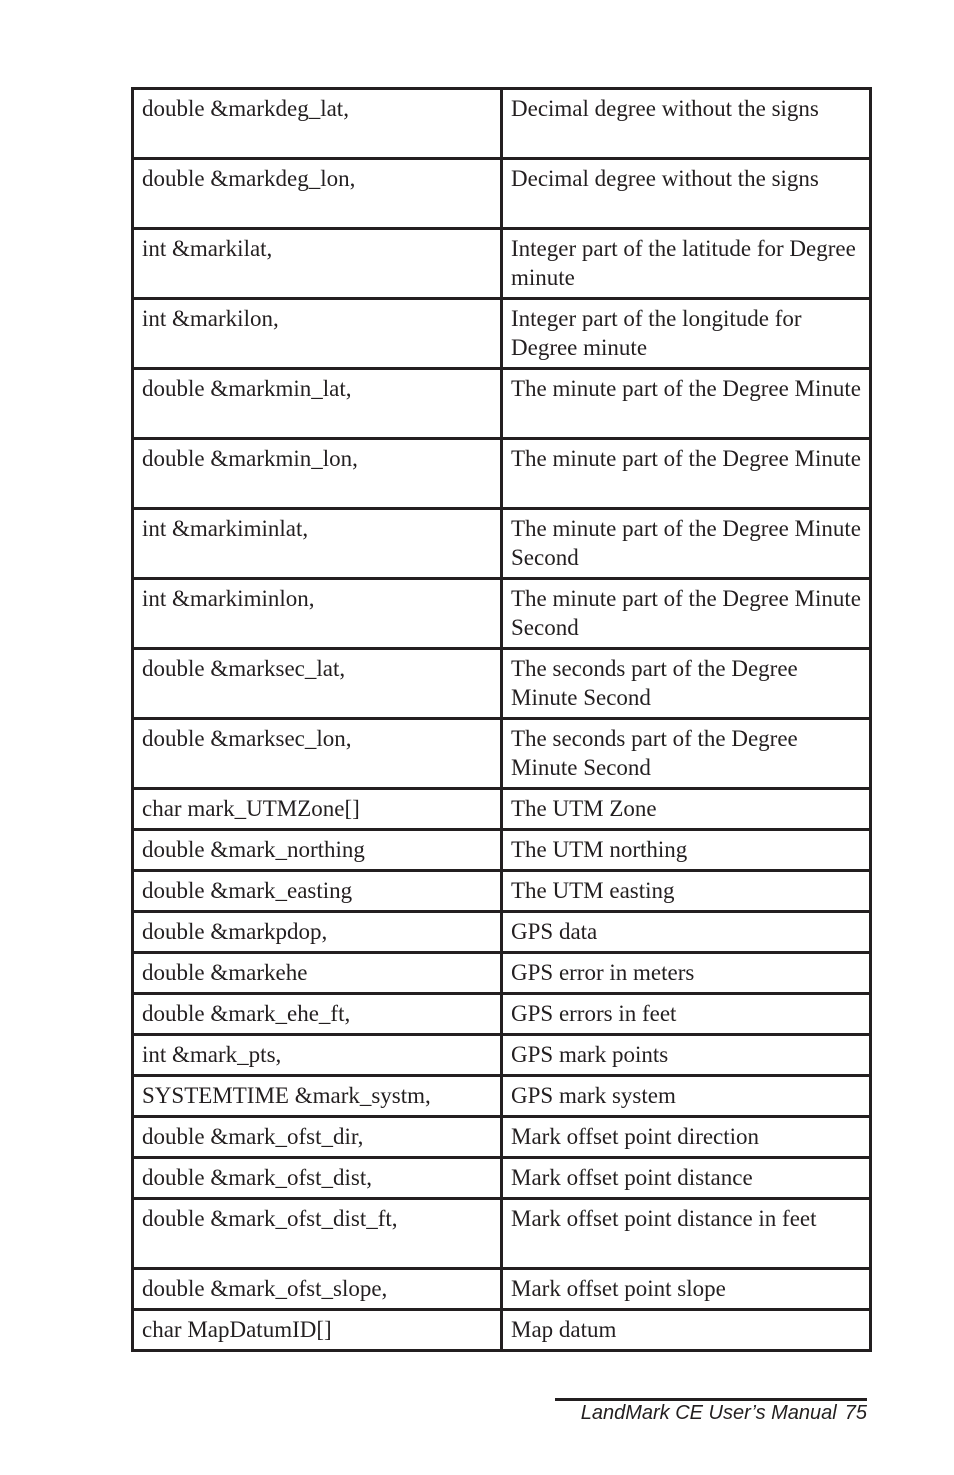 The height and width of the screenshot is (1475, 954). I want to click on description-cell: GPS data, so click(686, 932).